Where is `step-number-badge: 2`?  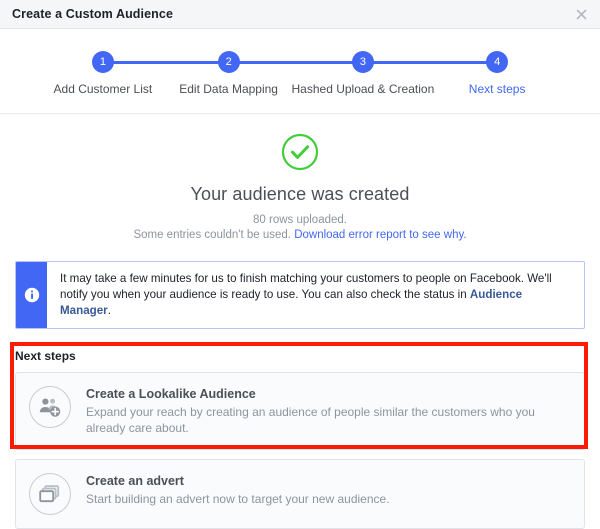
step-number-badge: 2 is located at coordinates (228, 62).